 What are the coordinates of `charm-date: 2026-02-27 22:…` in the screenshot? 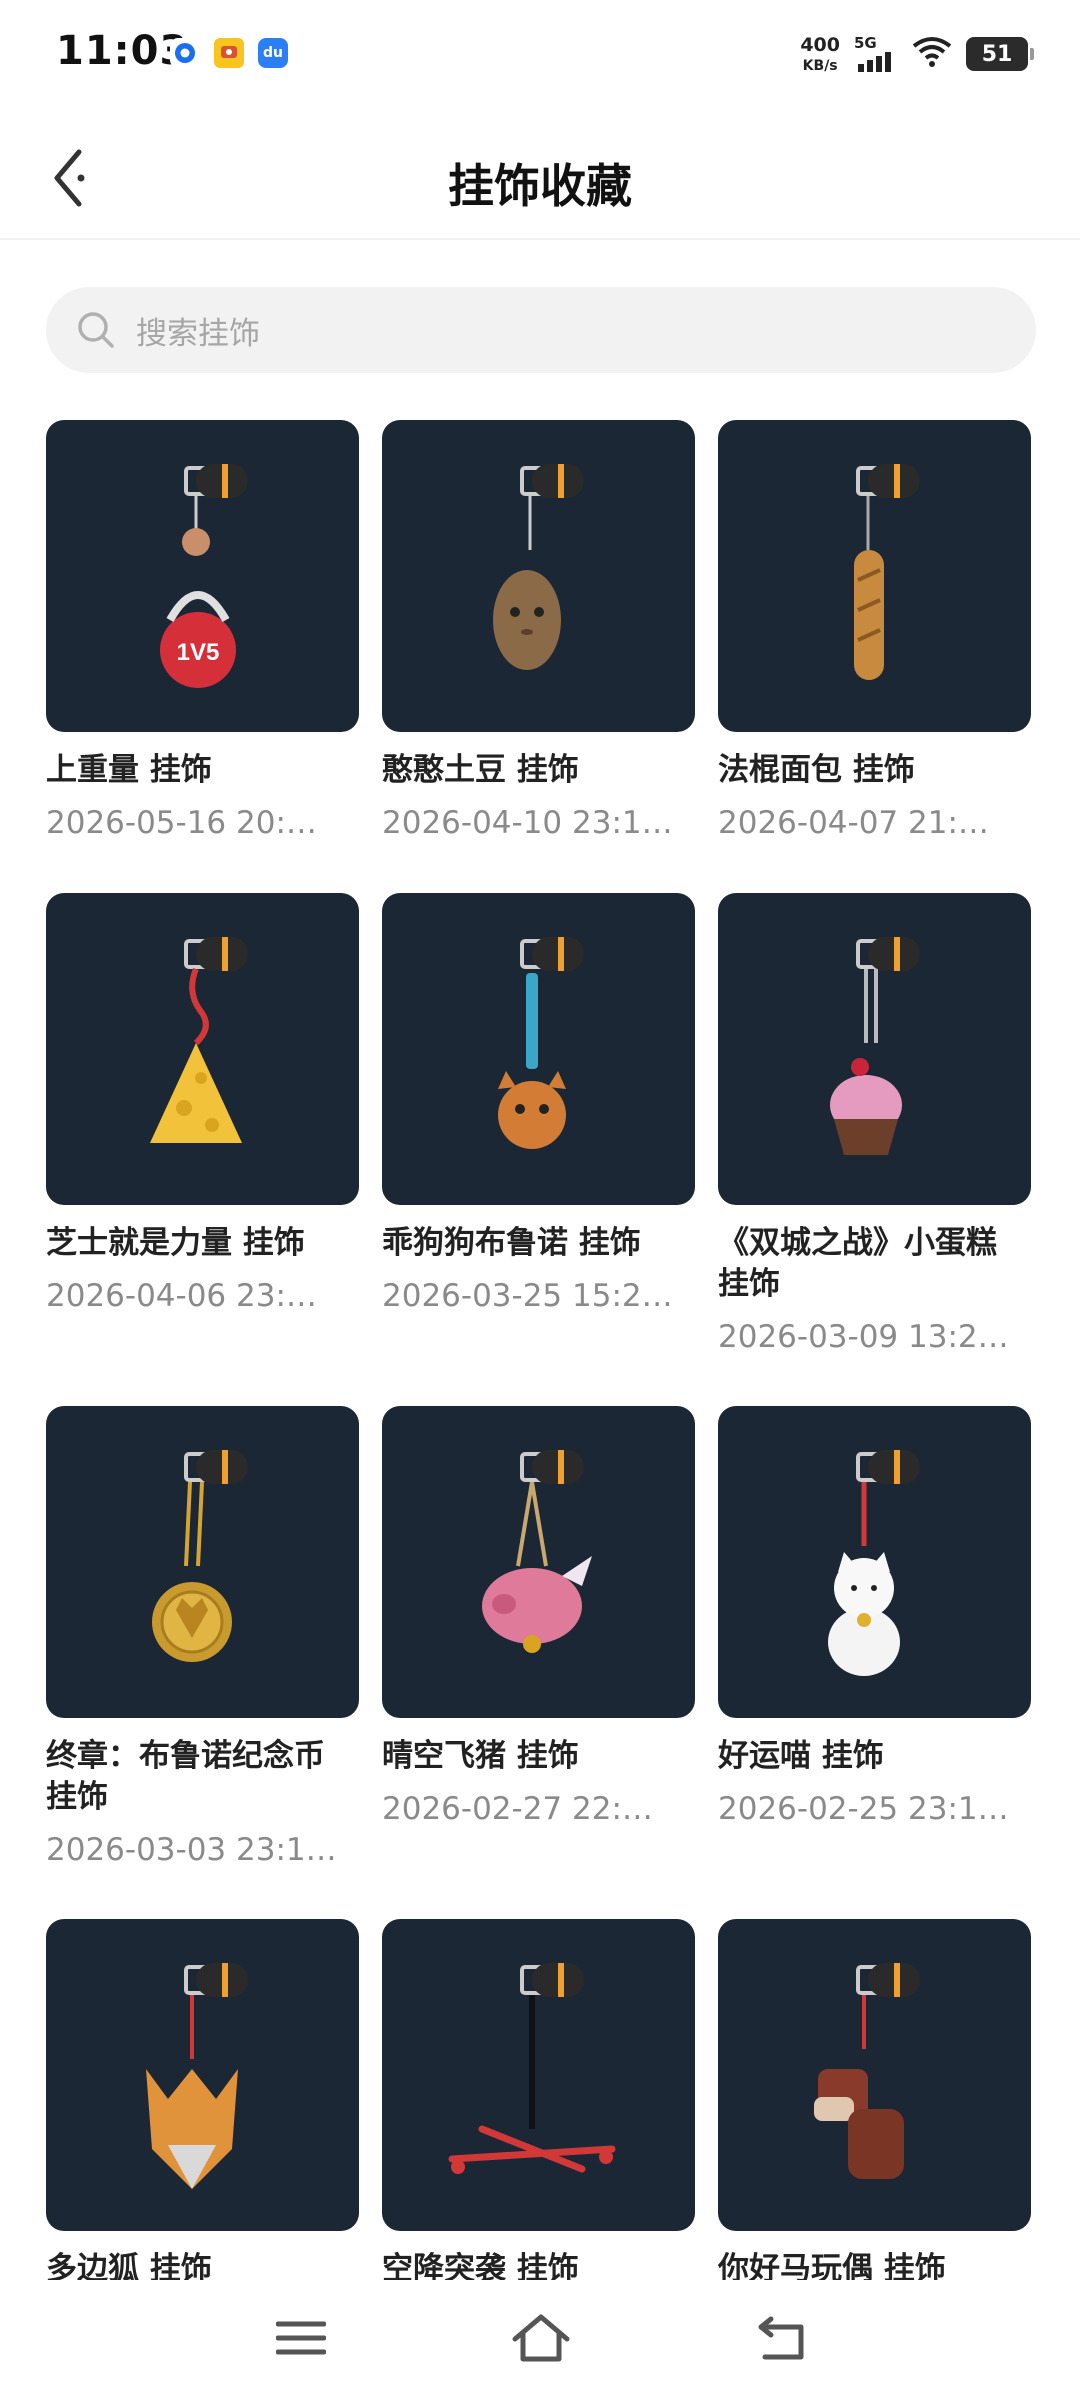 It's located at (517, 1809).